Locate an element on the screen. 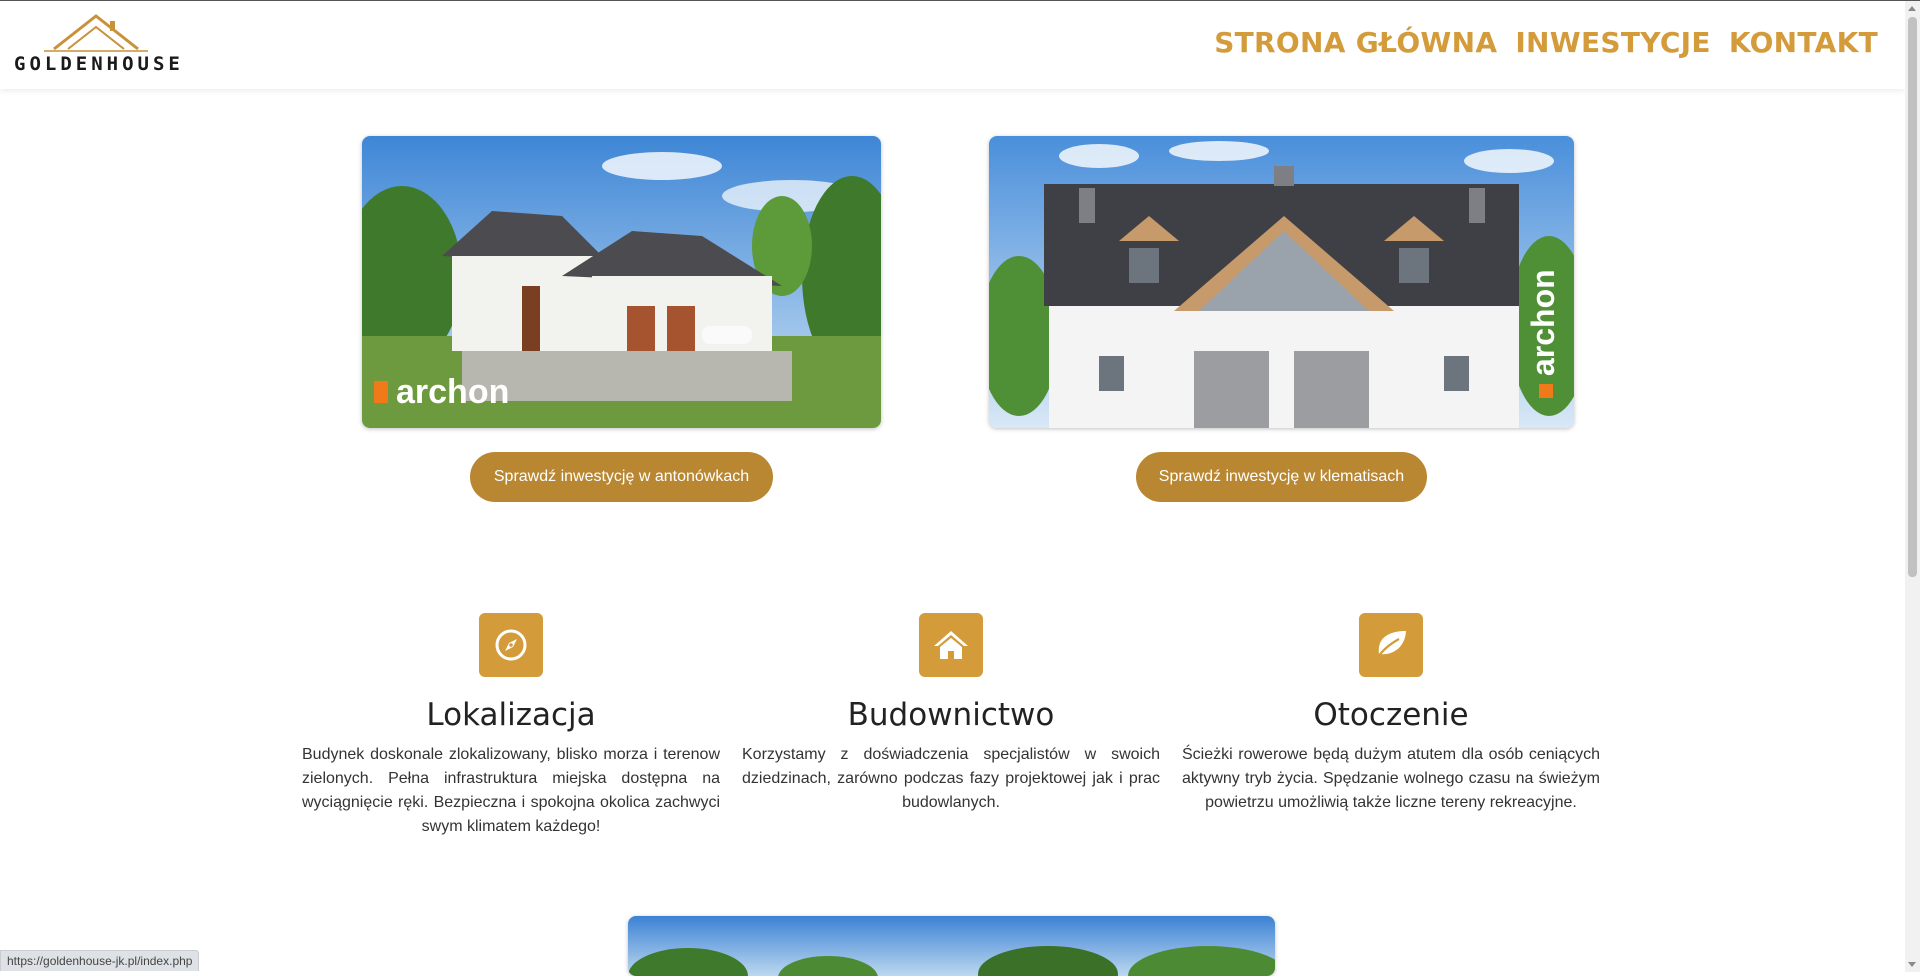  feature-title: Budownictwo is located at coordinates (951, 715).